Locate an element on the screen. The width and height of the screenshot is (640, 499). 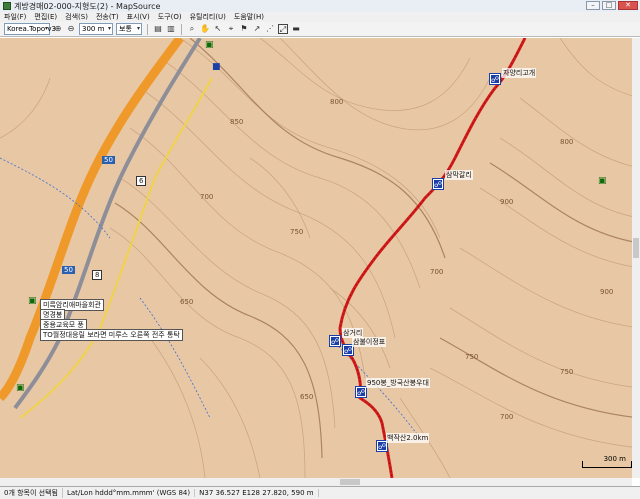
waypoint-label: 자양리고개 is located at coordinates (519, 73).